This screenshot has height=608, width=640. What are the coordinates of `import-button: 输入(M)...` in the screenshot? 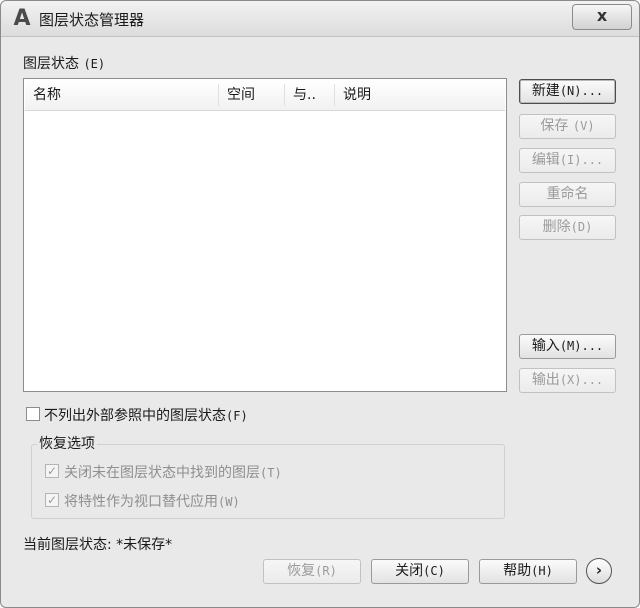 It's located at (567, 346).